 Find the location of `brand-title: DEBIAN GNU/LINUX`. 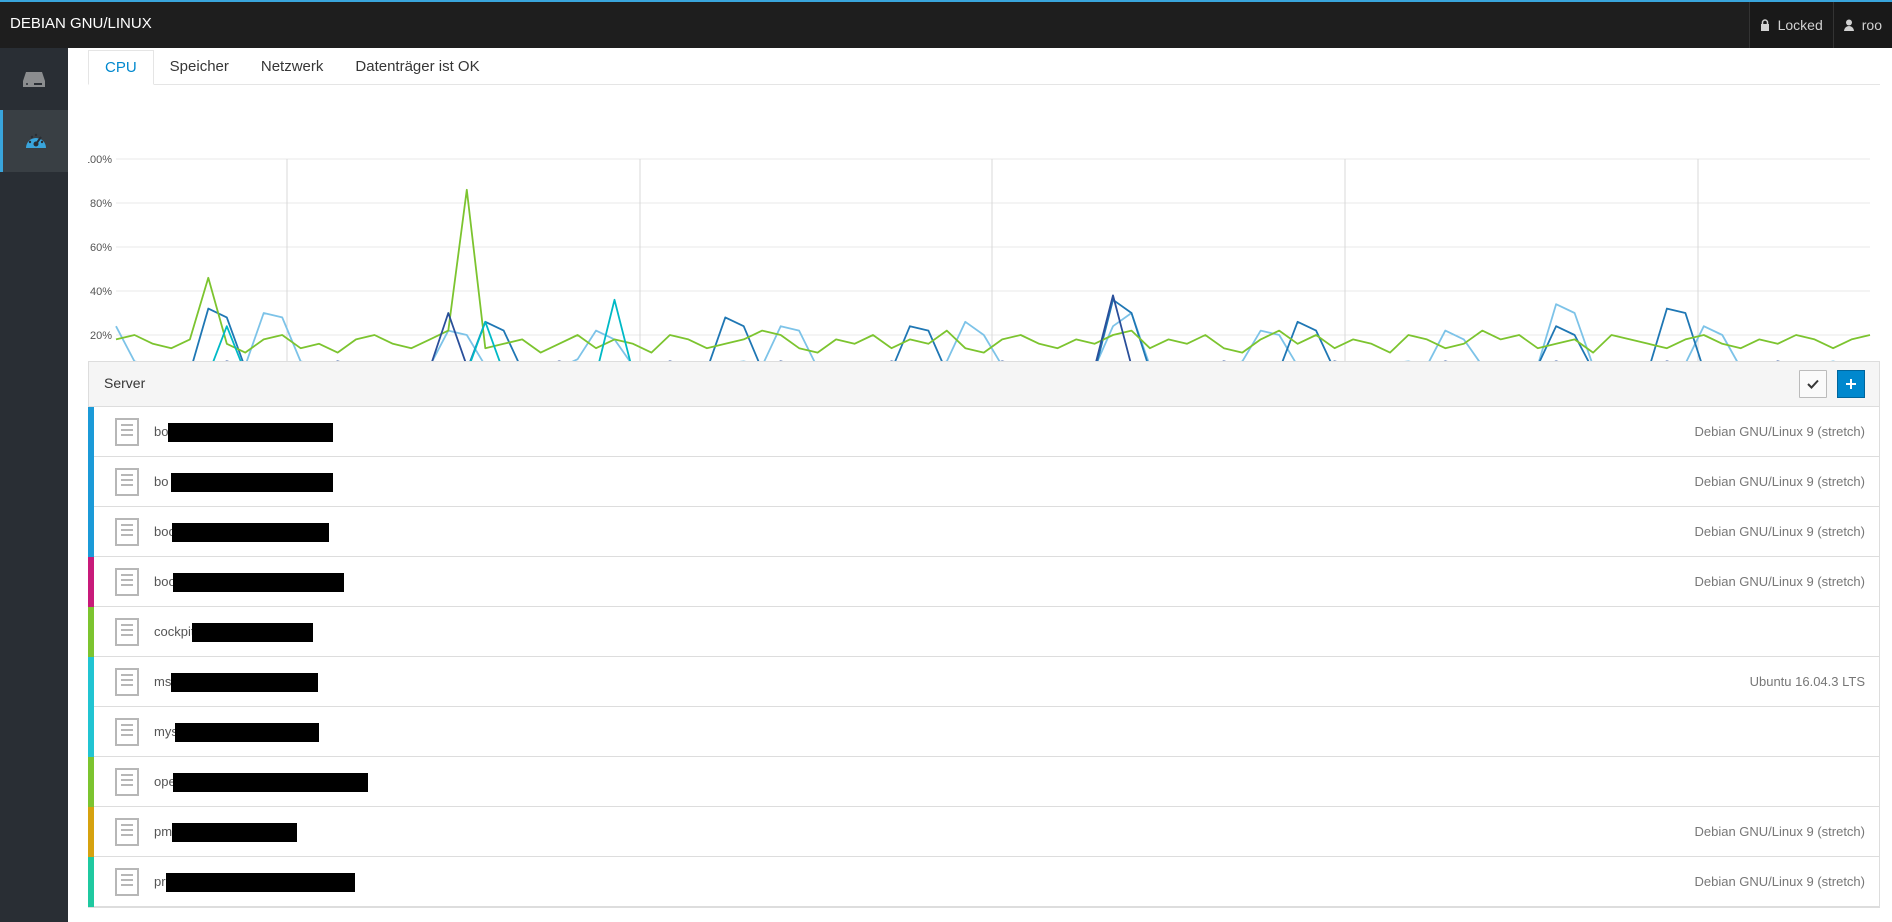

brand-title: DEBIAN GNU/LINUX is located at coordinates (81, 23).